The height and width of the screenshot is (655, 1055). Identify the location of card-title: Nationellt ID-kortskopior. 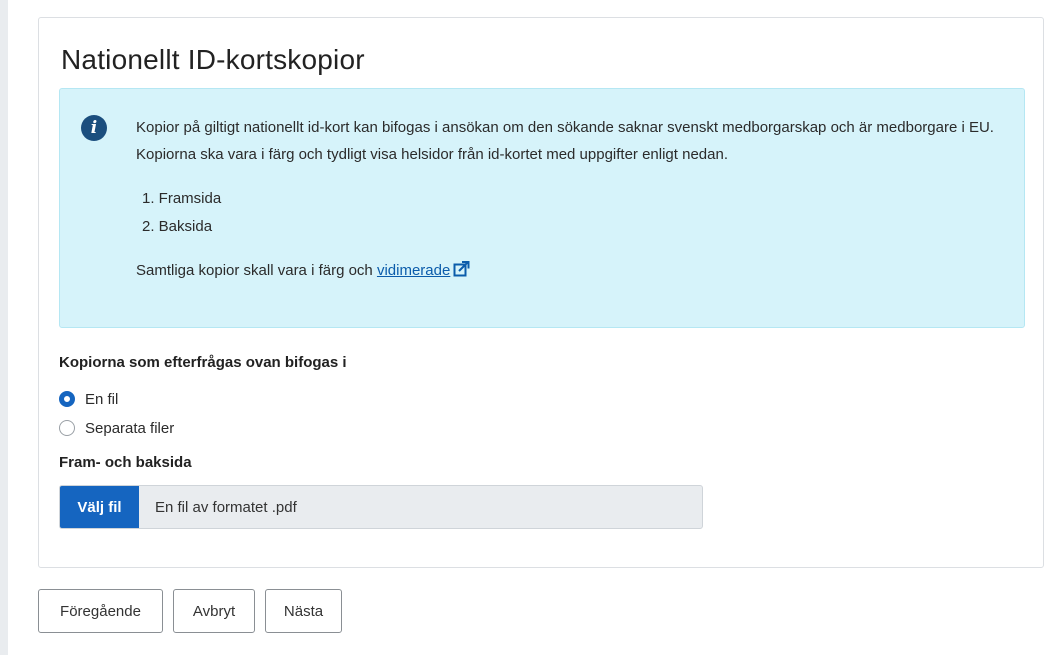
(213, 59).